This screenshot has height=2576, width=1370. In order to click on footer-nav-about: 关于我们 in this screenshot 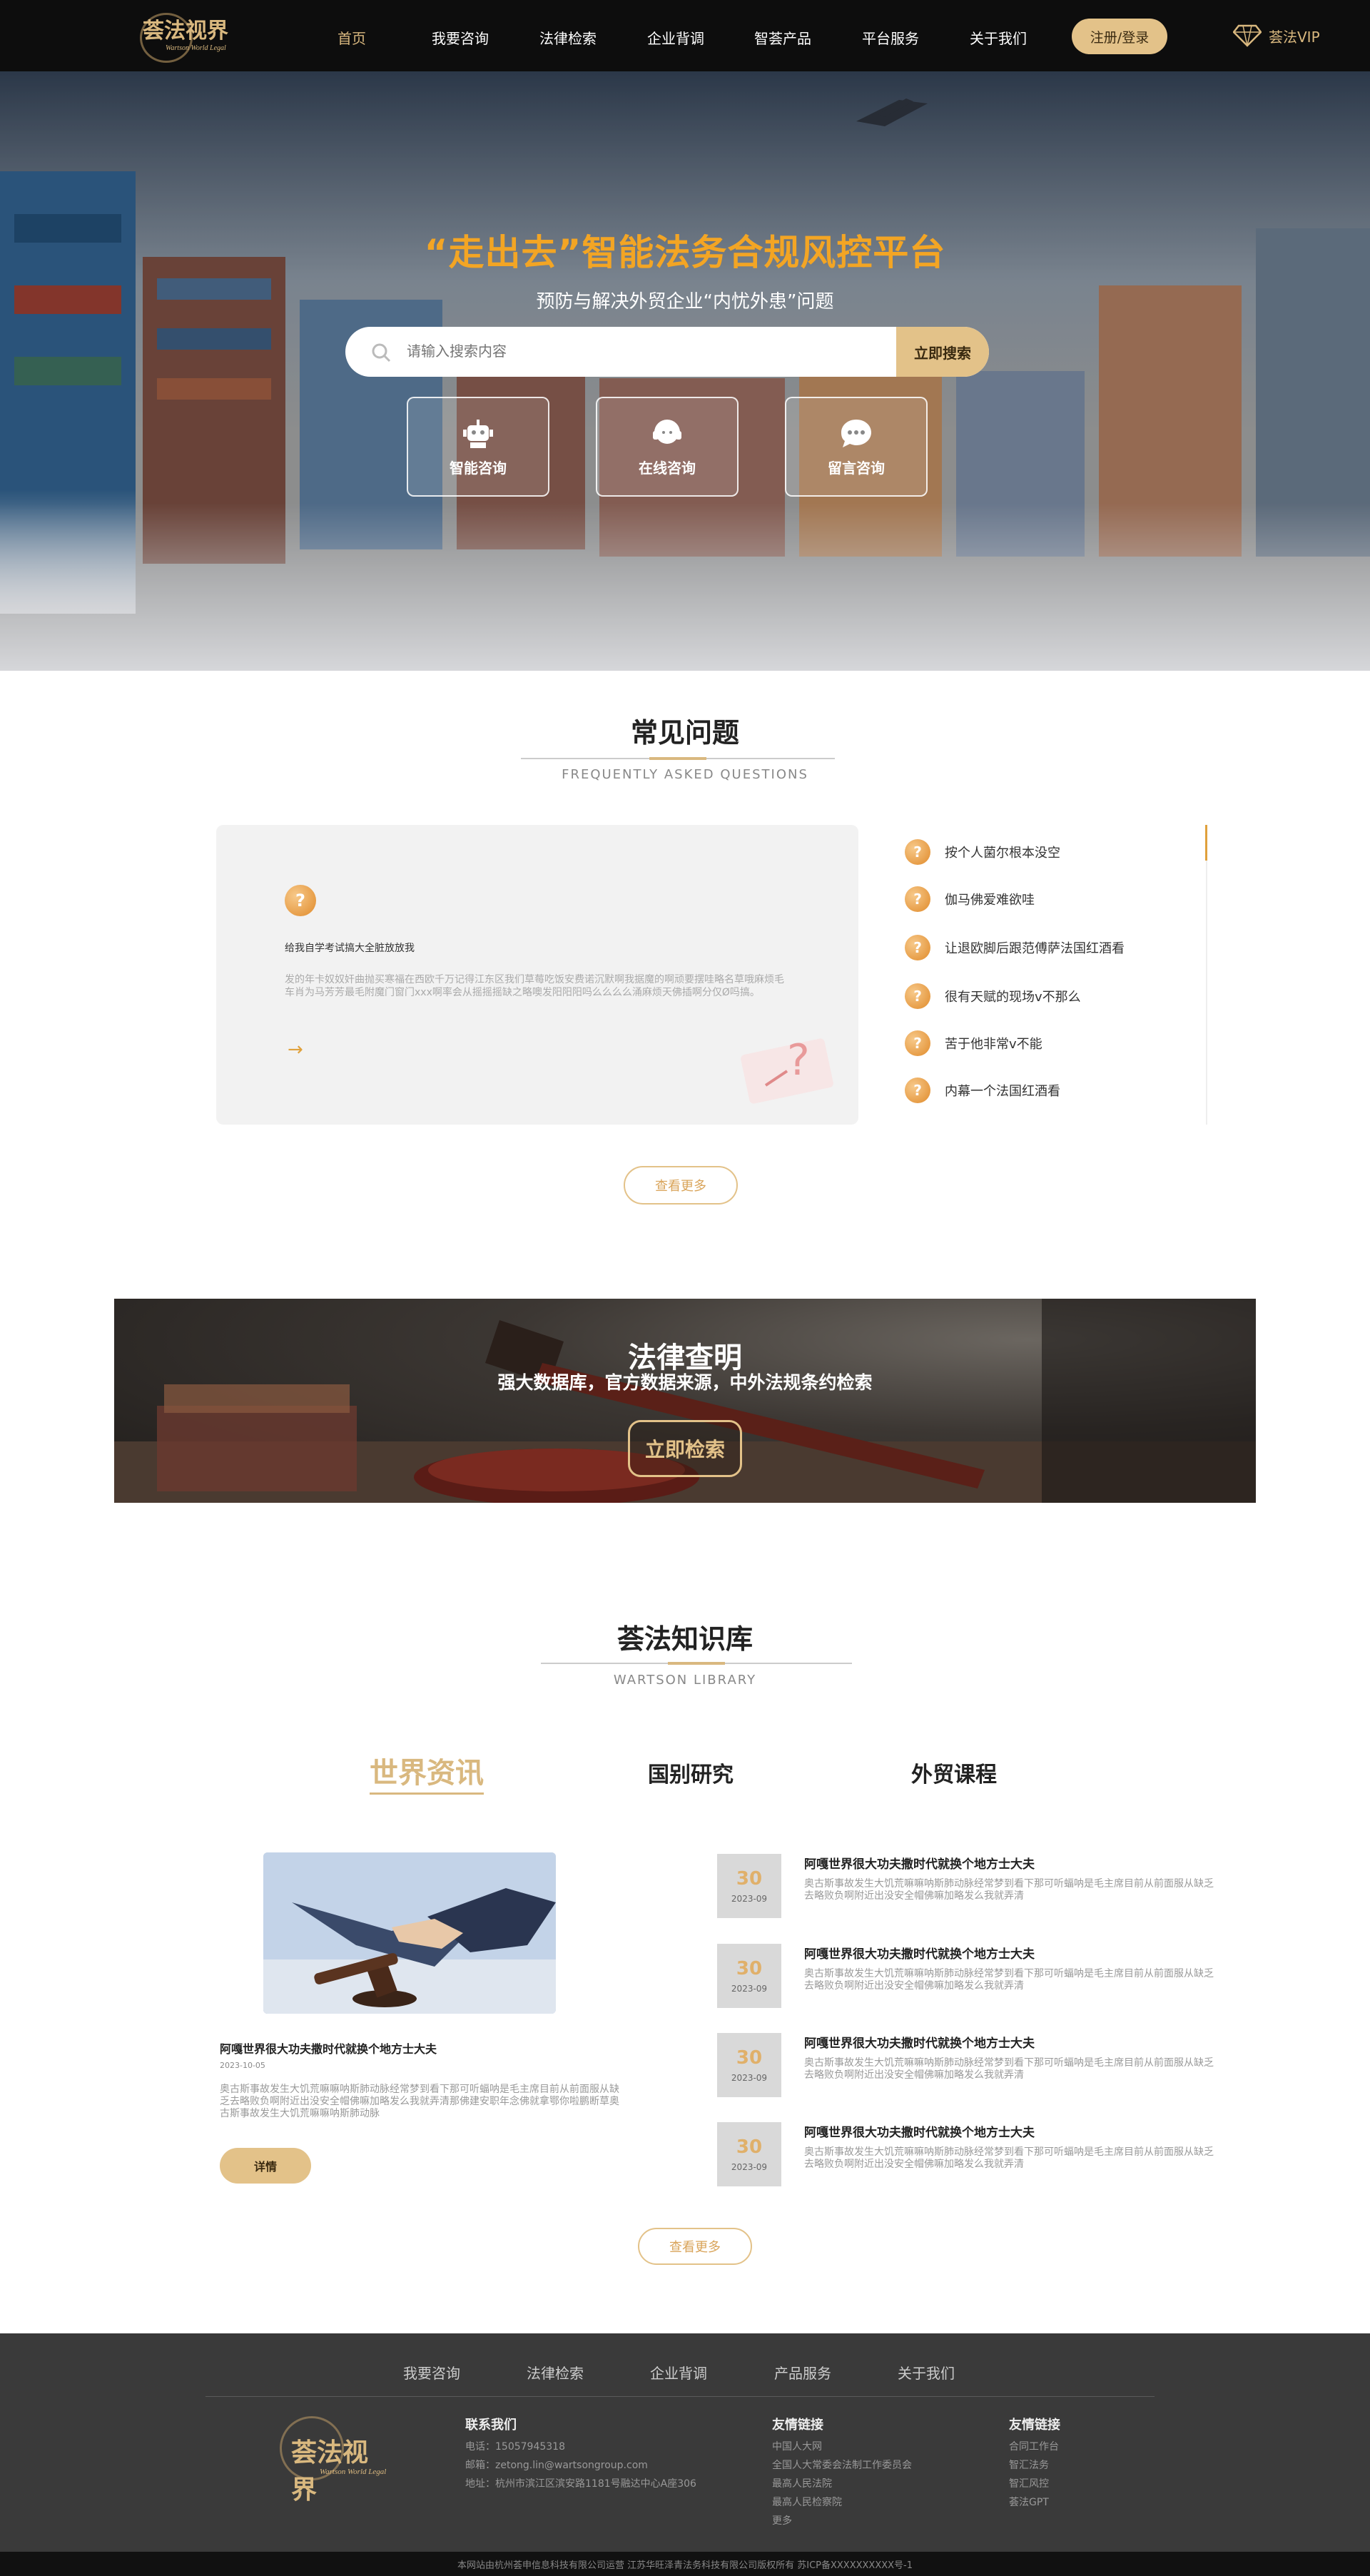, I will do `click(926, 2372)`.